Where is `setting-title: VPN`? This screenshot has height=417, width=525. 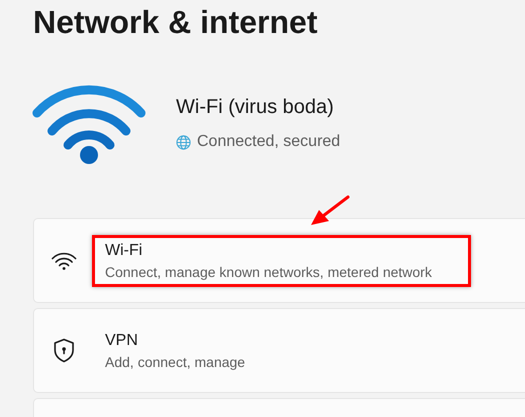 setting-title: VPN is located at coordinates (122, 340).